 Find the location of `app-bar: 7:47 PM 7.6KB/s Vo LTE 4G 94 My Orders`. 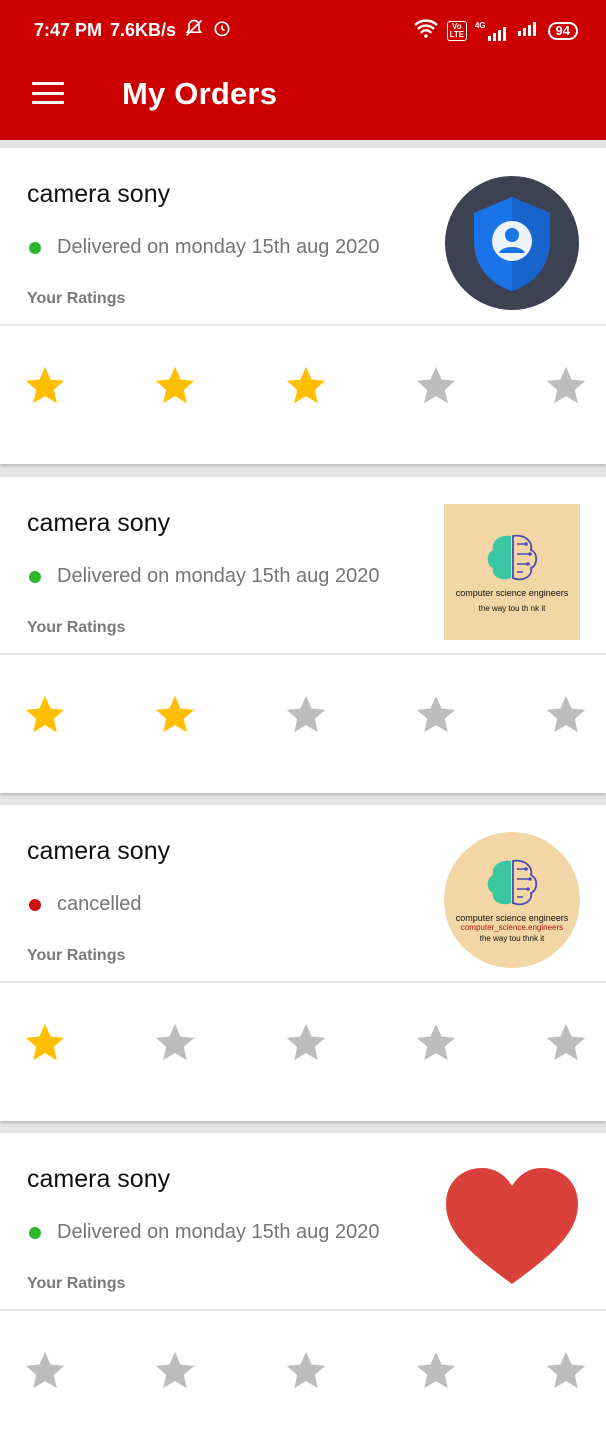

app-bar: 7:47 PM 7.6KB/s Vo LTE 4G 94 My Orders is located at coordinates (303, 70).